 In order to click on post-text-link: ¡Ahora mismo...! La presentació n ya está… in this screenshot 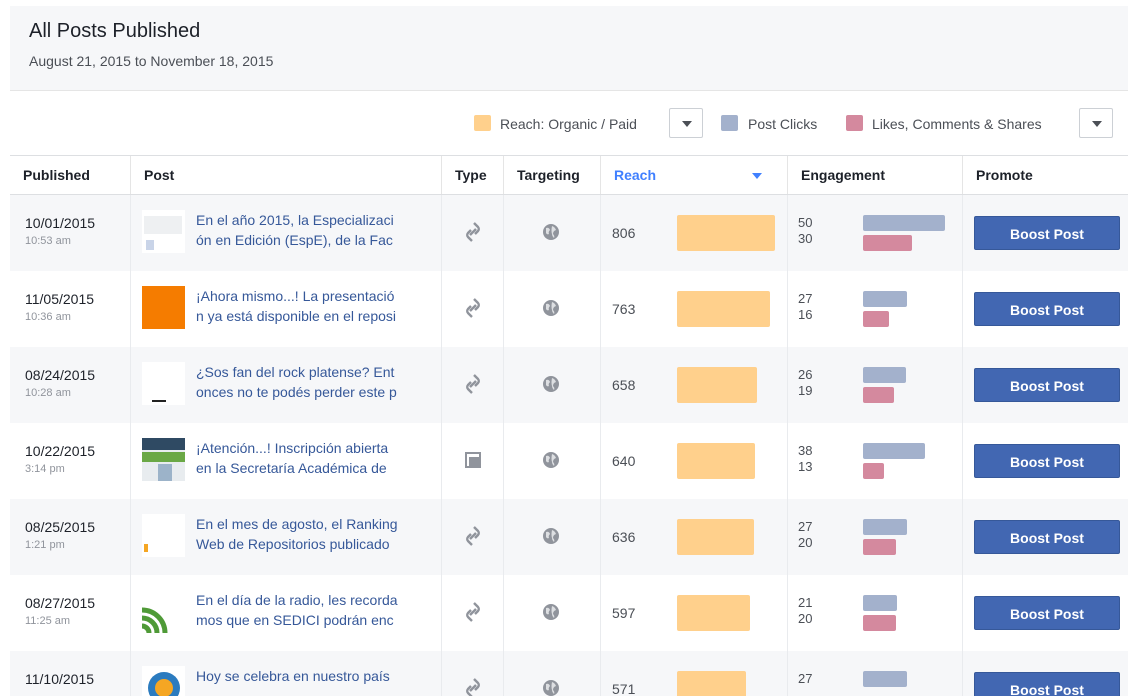, I will do `click(316, 306)`.